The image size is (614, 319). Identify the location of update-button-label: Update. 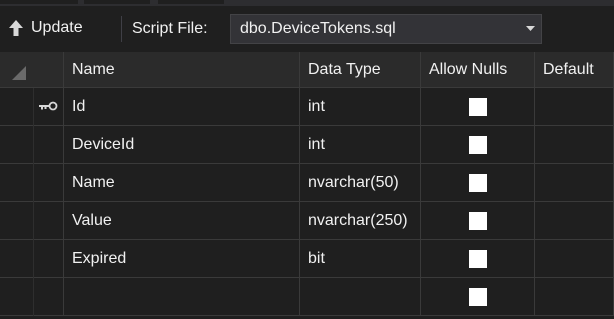
(57, 27).